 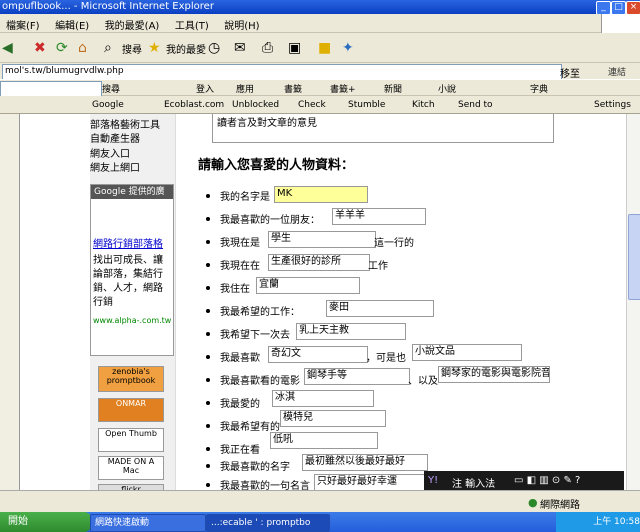 I want to click on go-button: 移至, so click(x=570, y=72).